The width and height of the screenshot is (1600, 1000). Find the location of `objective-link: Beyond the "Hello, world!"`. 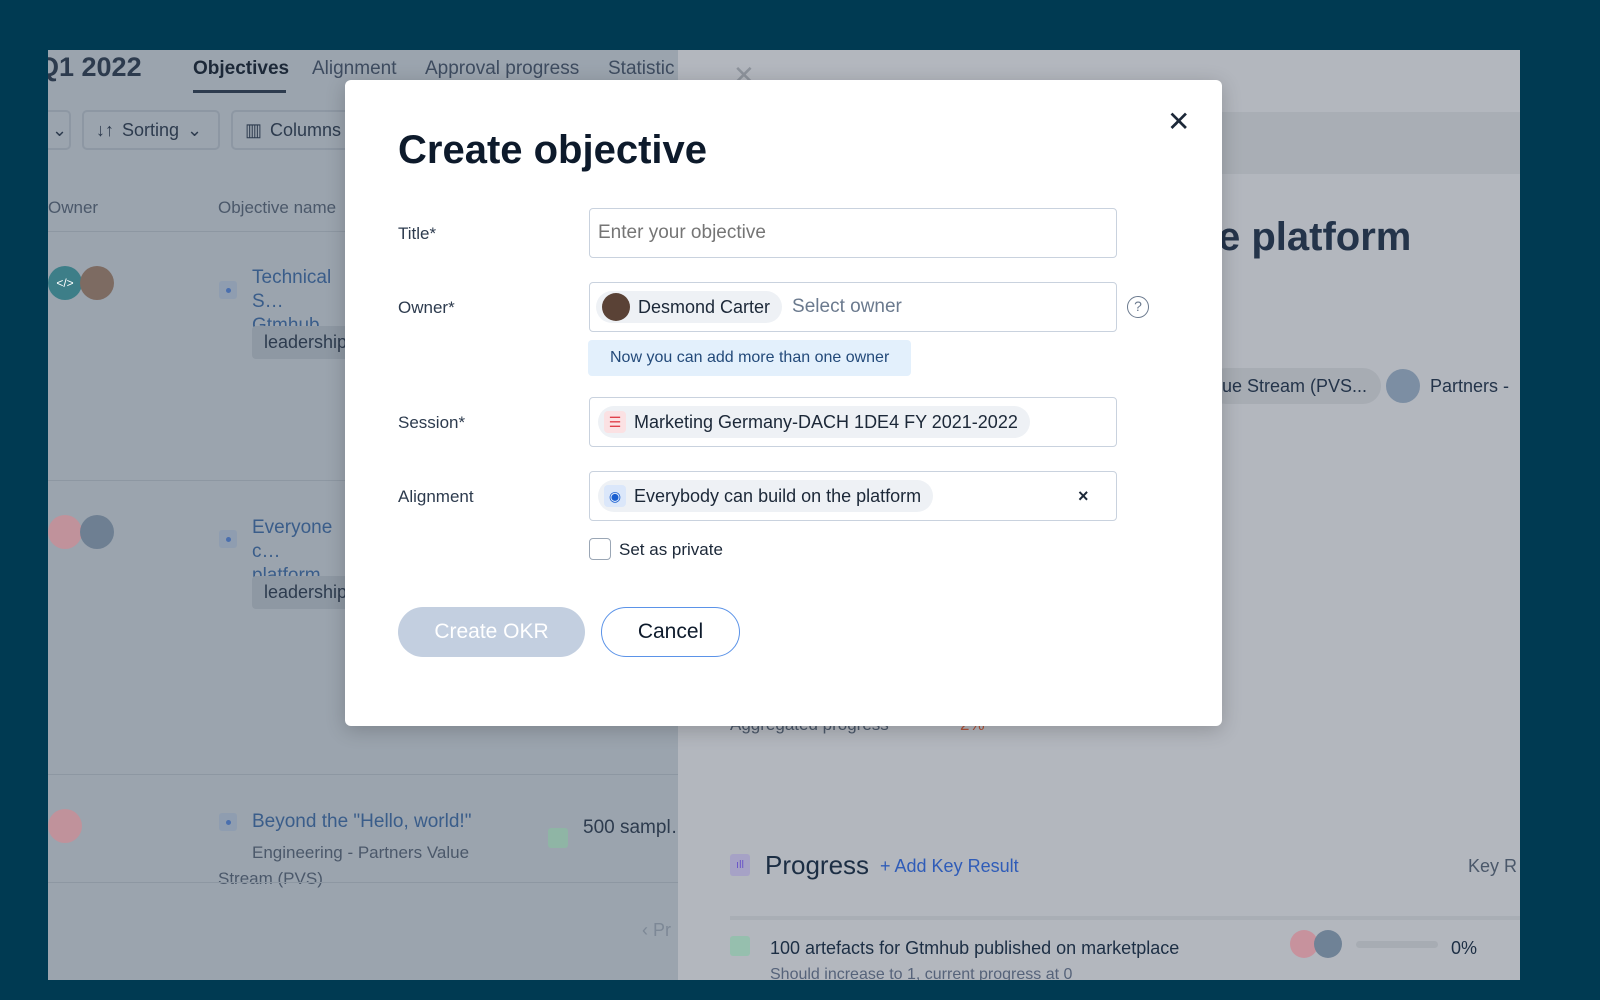

objective-link: Beyond the "Hello, world!" is located at coordinates (361, 822).